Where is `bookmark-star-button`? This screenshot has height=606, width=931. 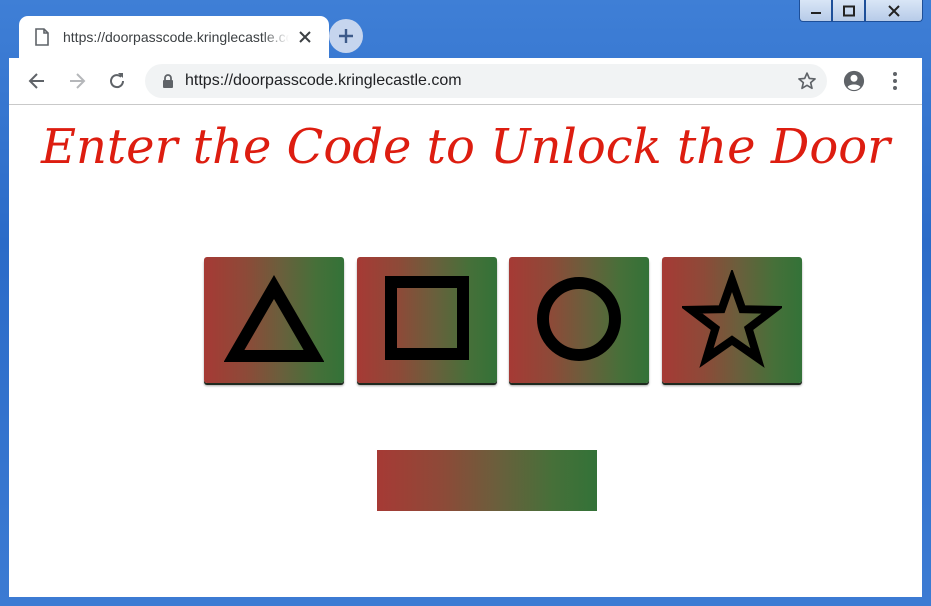
bookmark-star-button is located at coordinates (807, 81).